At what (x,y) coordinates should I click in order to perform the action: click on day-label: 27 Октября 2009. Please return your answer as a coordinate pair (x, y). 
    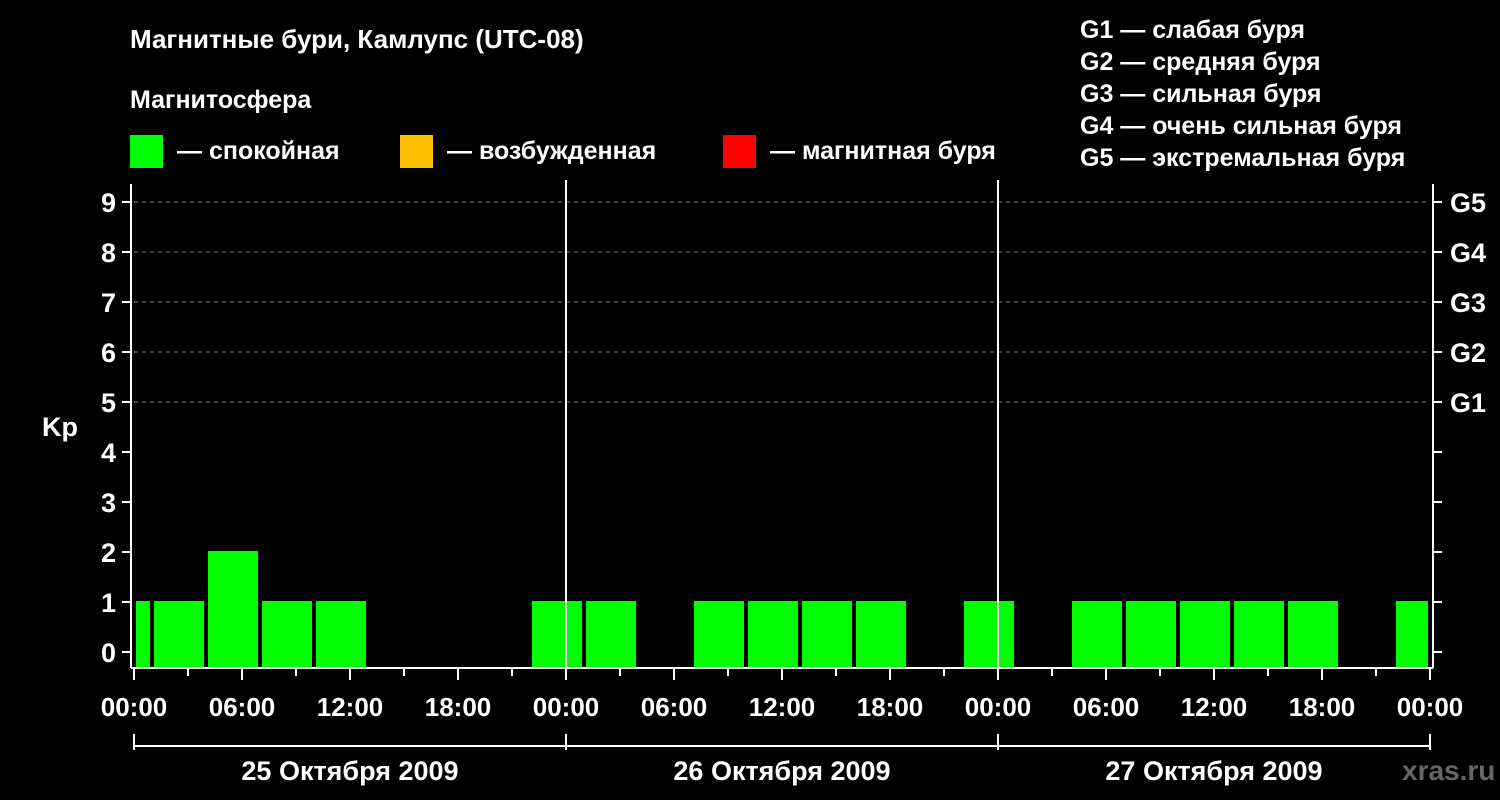
    Looking at the image, I should click on (1213, 771).